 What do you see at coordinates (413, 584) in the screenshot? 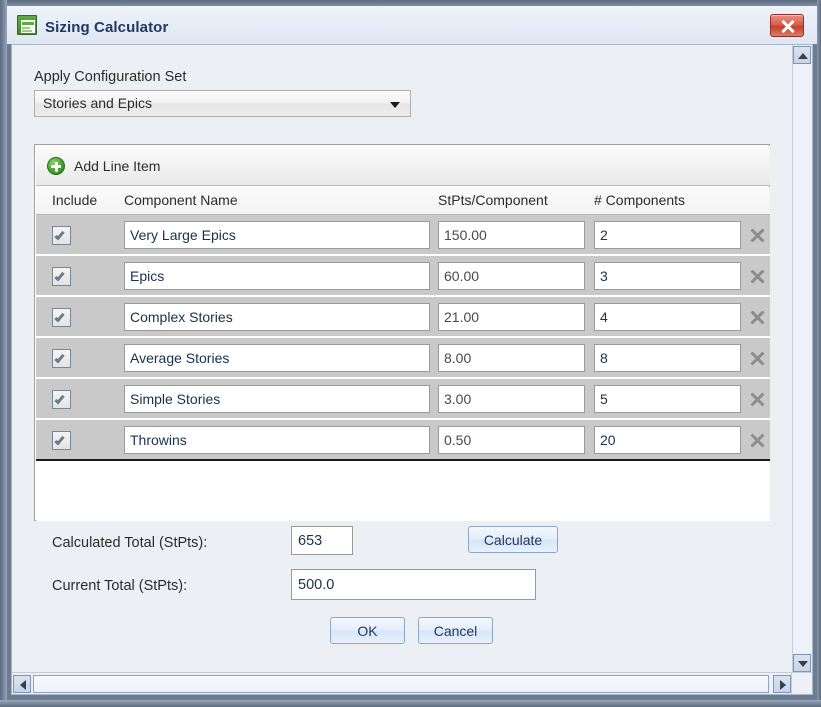
I see `current-total-field` at bounding box center [413, 584].